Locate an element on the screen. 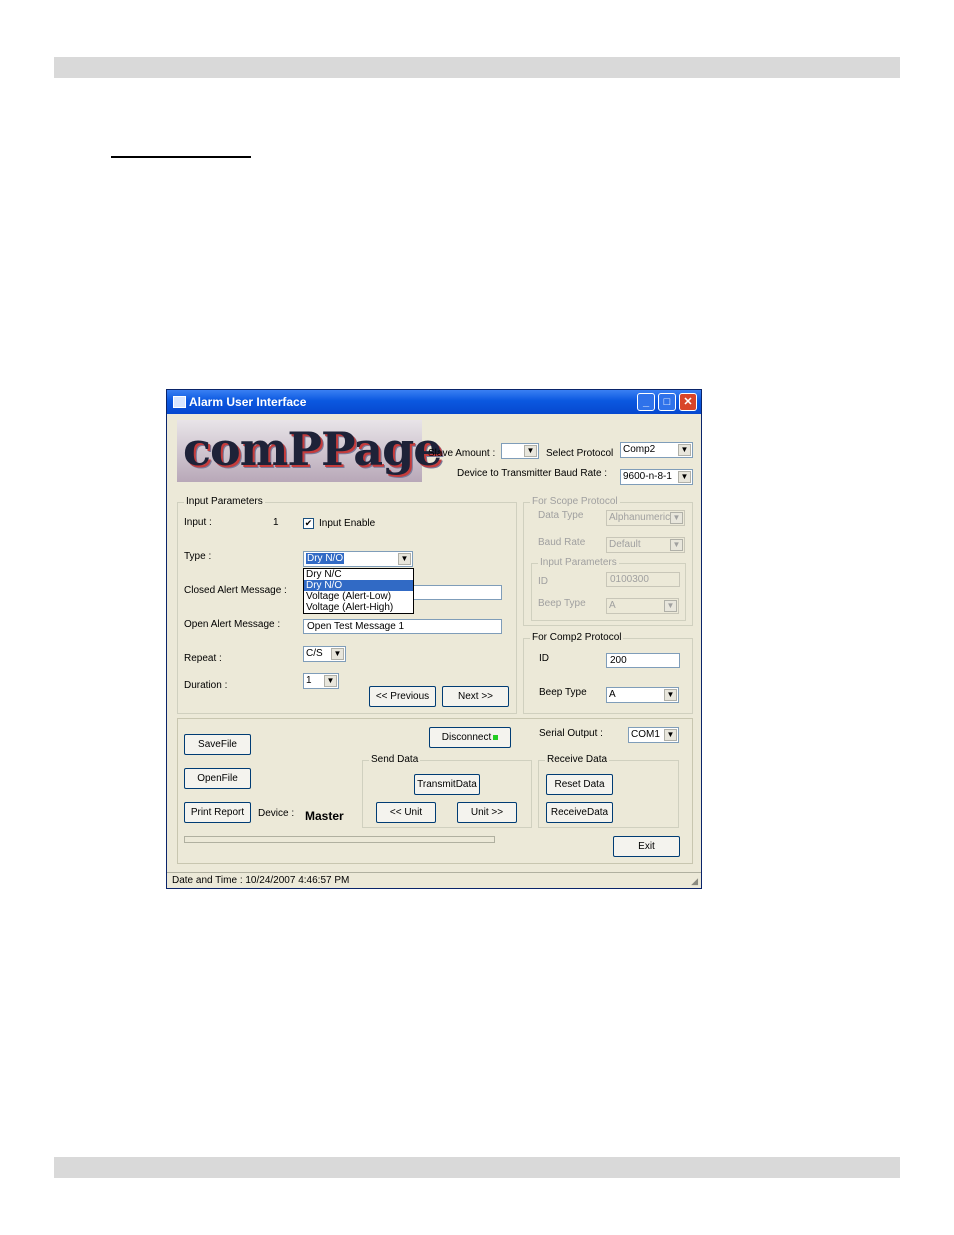 The image size is (954, 1235). scope-baud-rate-select: Default ▼ is located at coordinates (645, 545).